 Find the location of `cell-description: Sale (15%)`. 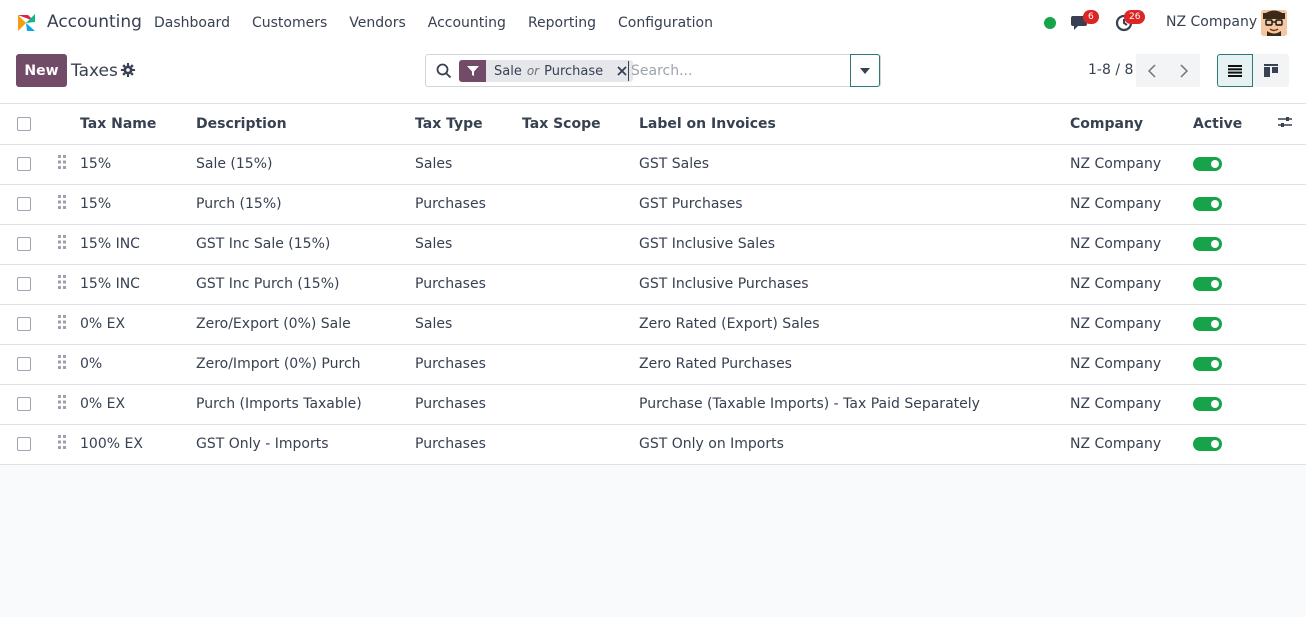

cell-description: Sale (15%) is located at coordinates (305, 164).